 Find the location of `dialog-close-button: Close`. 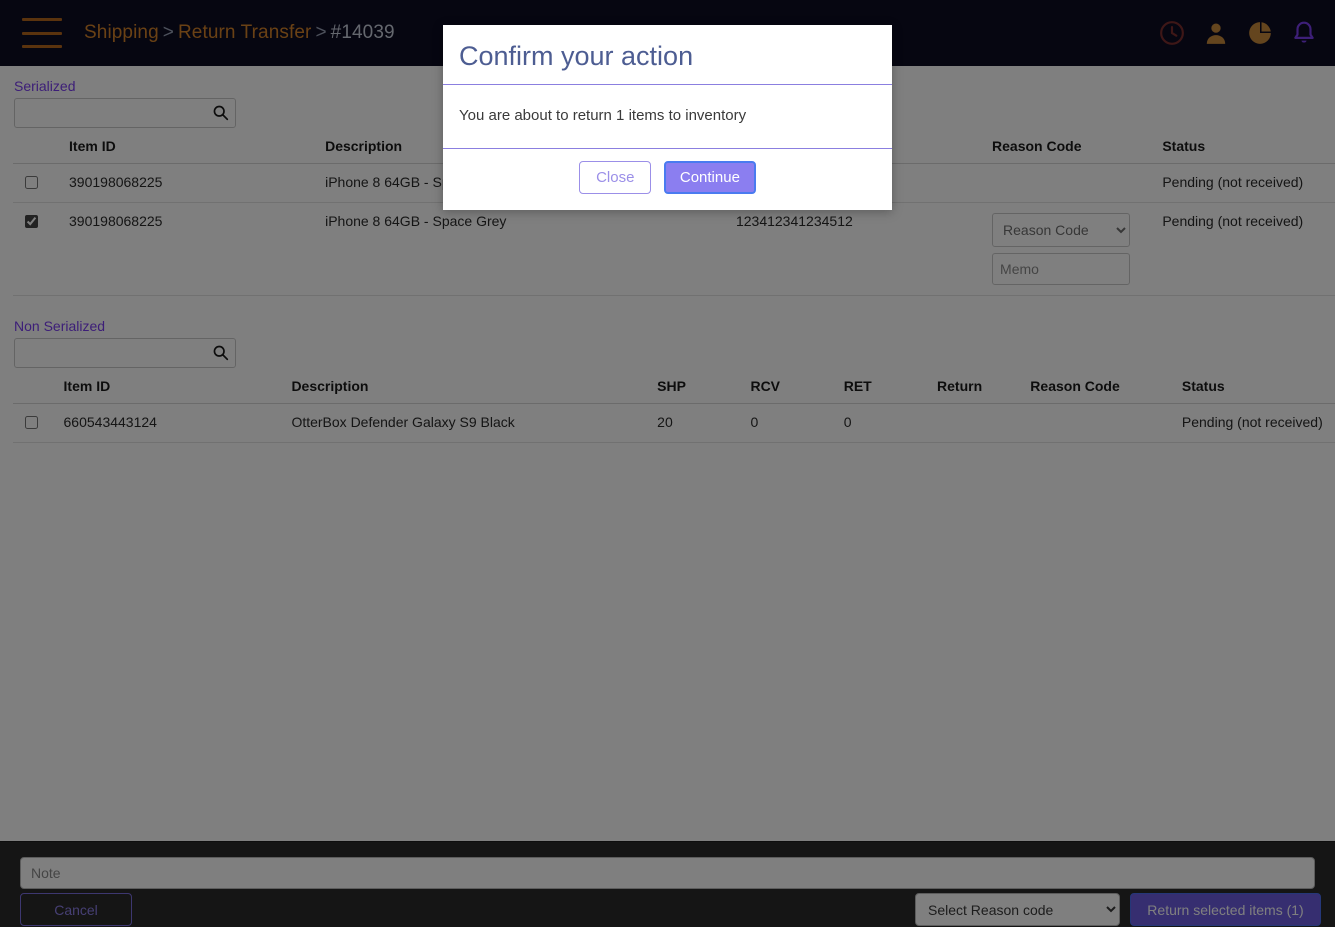

dialog-close-button: Close is located at coordinates (615, 177).